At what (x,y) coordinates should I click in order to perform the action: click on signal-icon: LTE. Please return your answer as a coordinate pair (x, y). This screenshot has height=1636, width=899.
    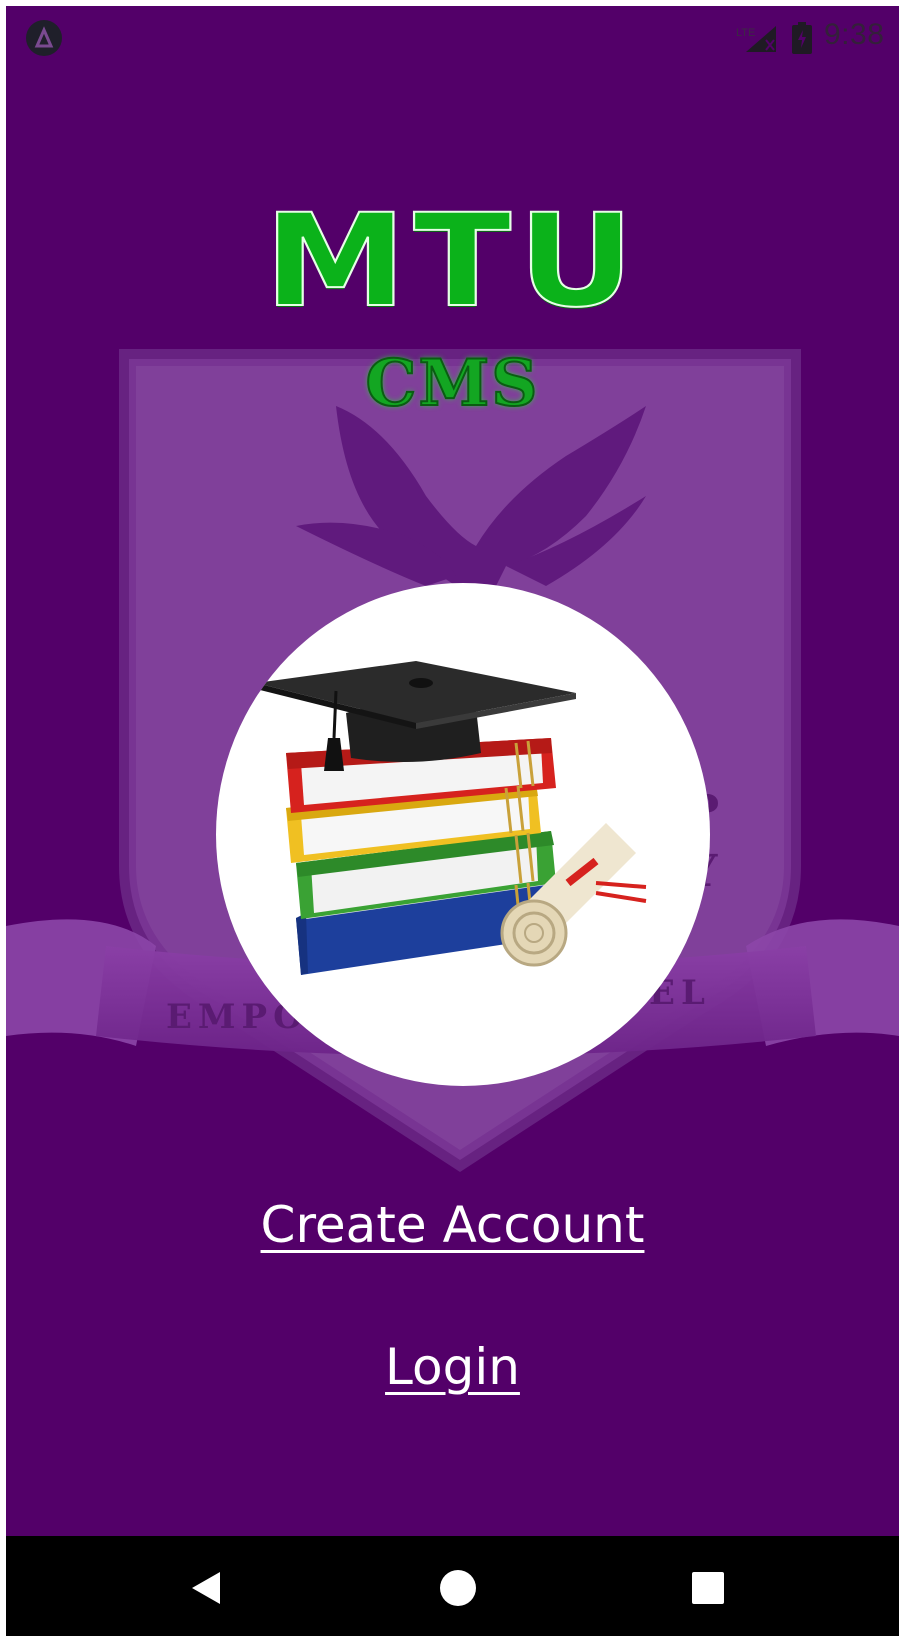
    Looking at the image, I should click on (756, 39).